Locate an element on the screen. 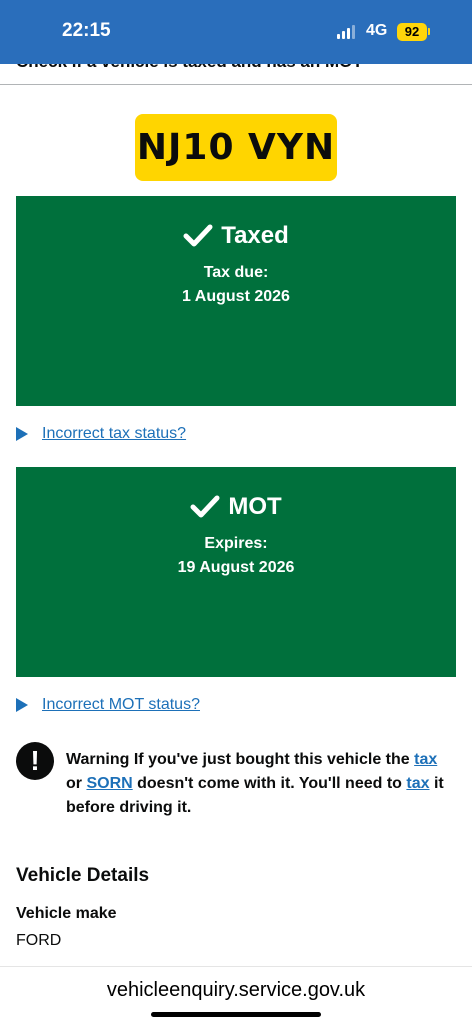  incorrect-mot-details: Incorrect MOT status? is located at coordinates (108, 705).